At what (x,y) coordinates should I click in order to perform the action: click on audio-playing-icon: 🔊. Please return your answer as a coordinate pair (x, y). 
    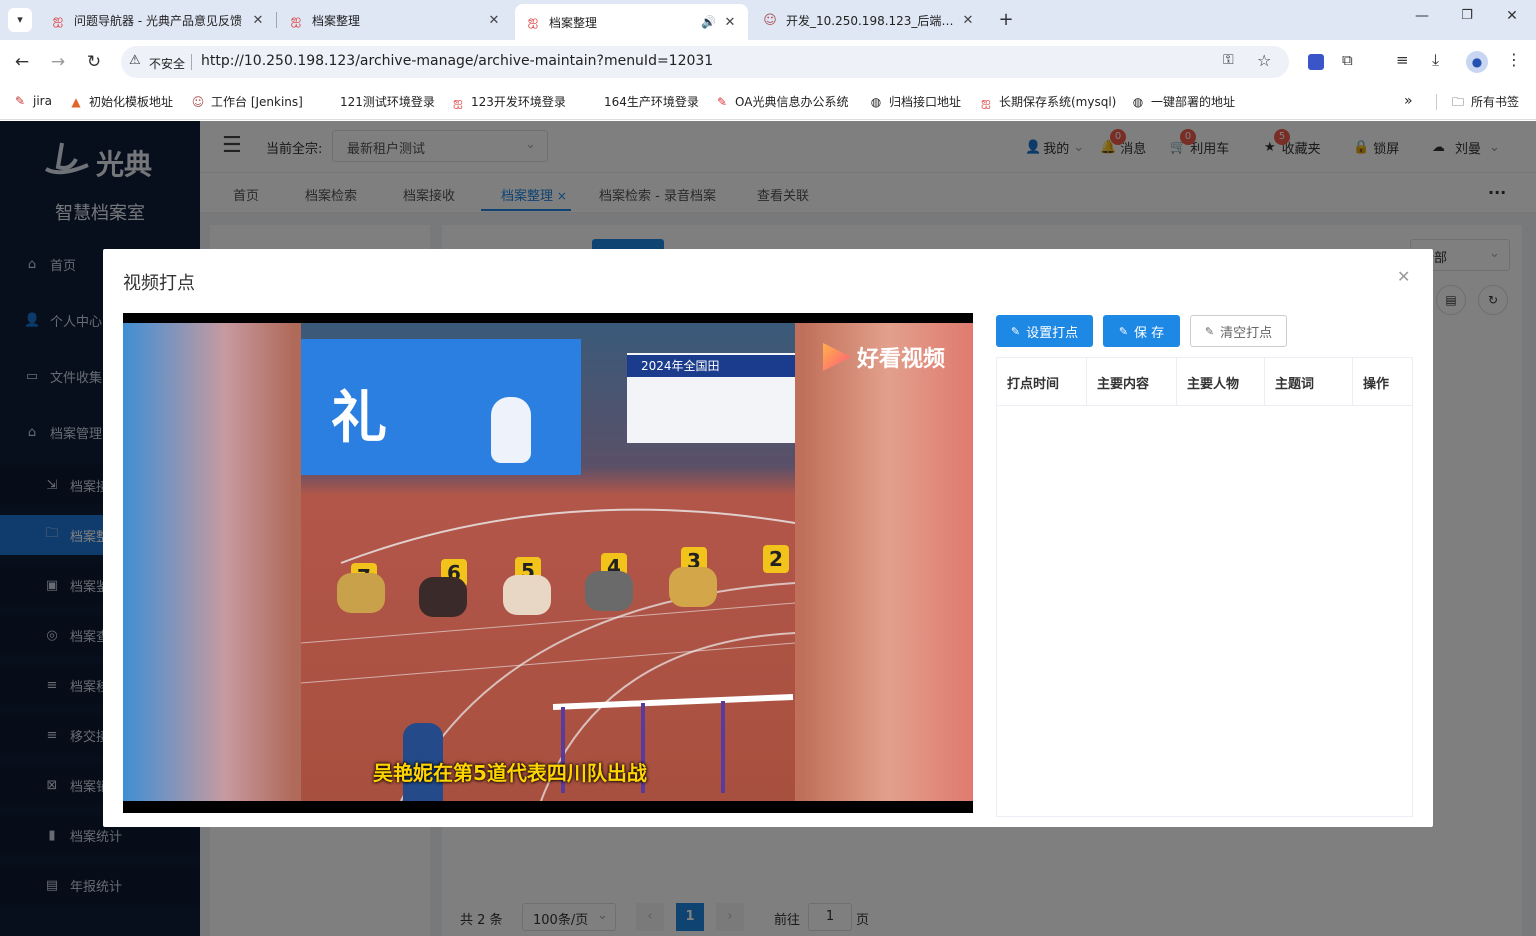
    Looking at the image, I should click on (708, 22).